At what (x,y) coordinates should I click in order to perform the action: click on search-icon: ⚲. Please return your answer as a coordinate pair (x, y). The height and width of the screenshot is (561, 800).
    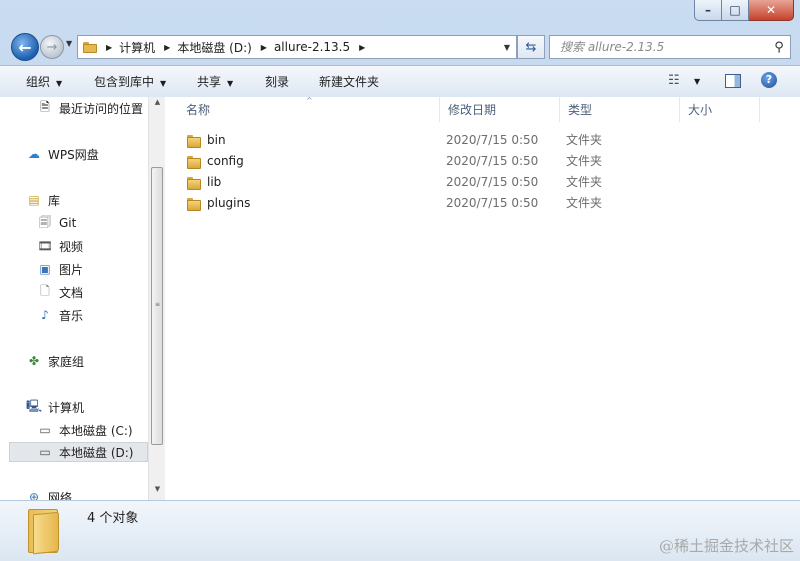
    Looking at the image, I should click on (779, 47).